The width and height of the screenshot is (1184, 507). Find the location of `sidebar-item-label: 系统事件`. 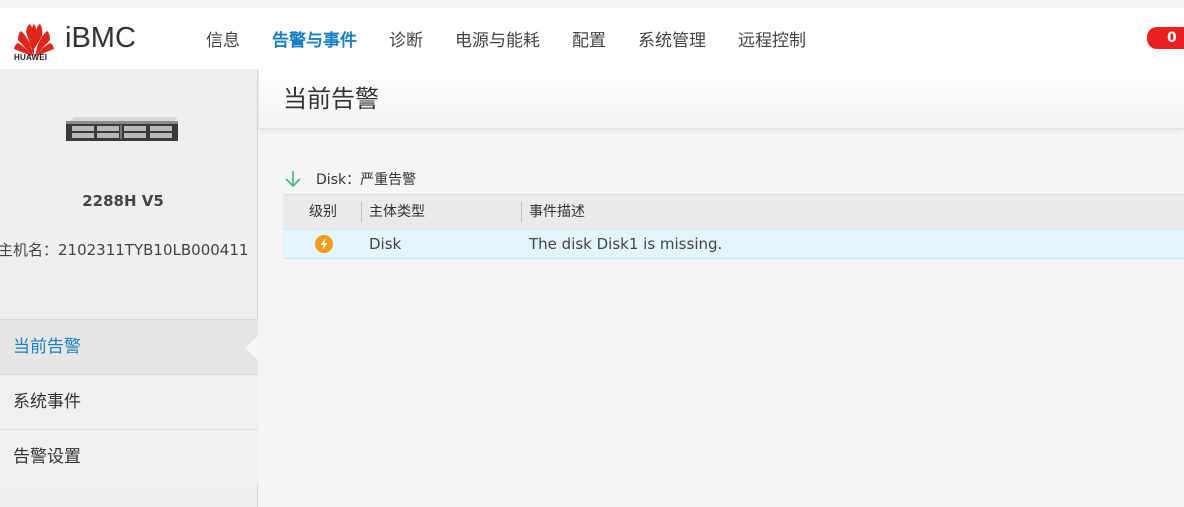

sidebar-item-label: 系统事件 is located at coordinates (47, 402).